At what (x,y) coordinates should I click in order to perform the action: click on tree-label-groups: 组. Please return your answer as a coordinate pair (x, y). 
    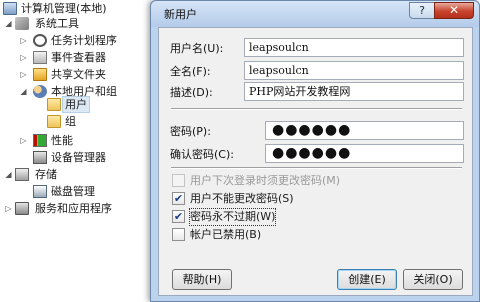
    Looking at the image, I should click on (70, 121).